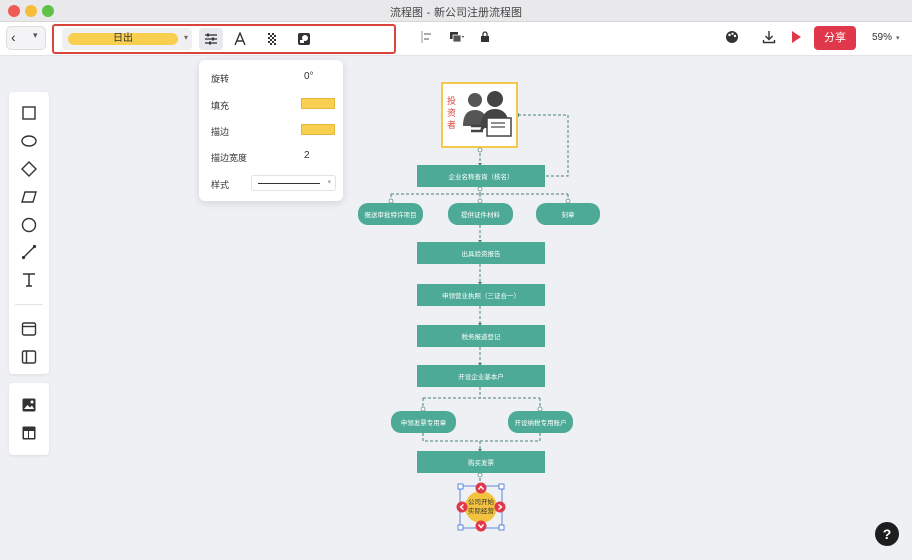 The height and width of the screenshot is (560, 912). I want to click on fill-color-swatch, so click(318, 103).